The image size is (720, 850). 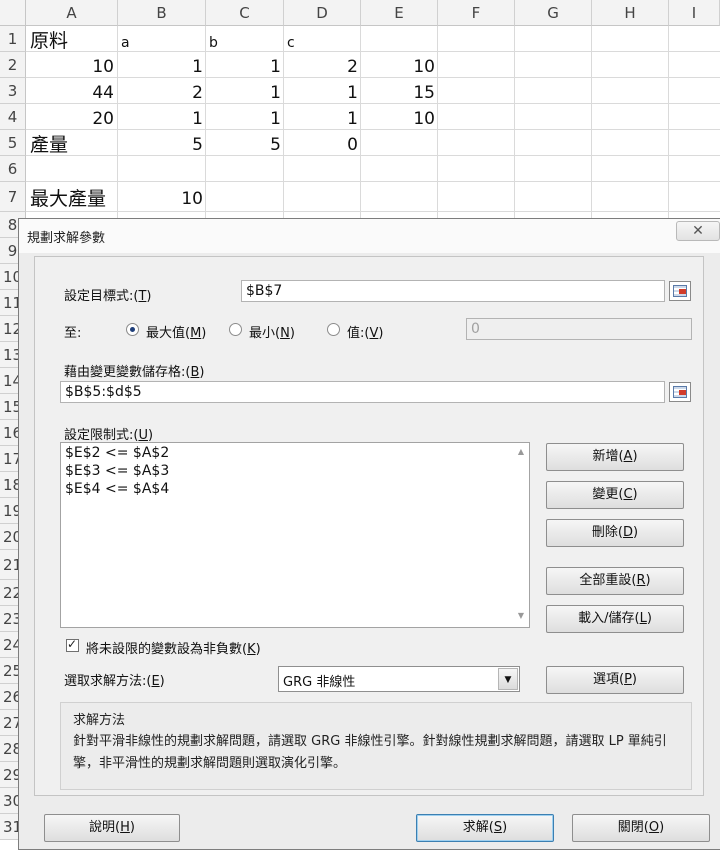 I want to click on row-header-4: 4, so click(x=13, y=117).